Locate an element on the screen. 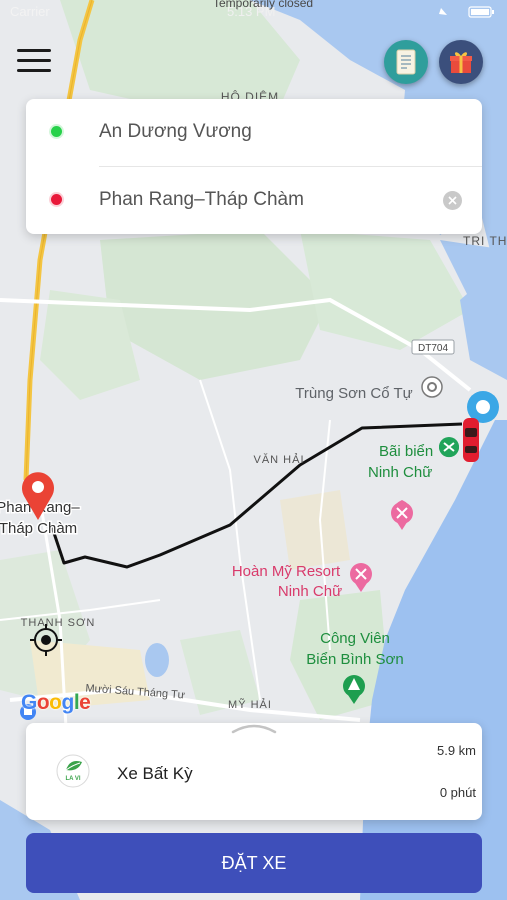 Image resolution: width=507 pixels, height=900 pixels. map-label-thanh-son: THANH SƠN is located at coordinates (58, 623).